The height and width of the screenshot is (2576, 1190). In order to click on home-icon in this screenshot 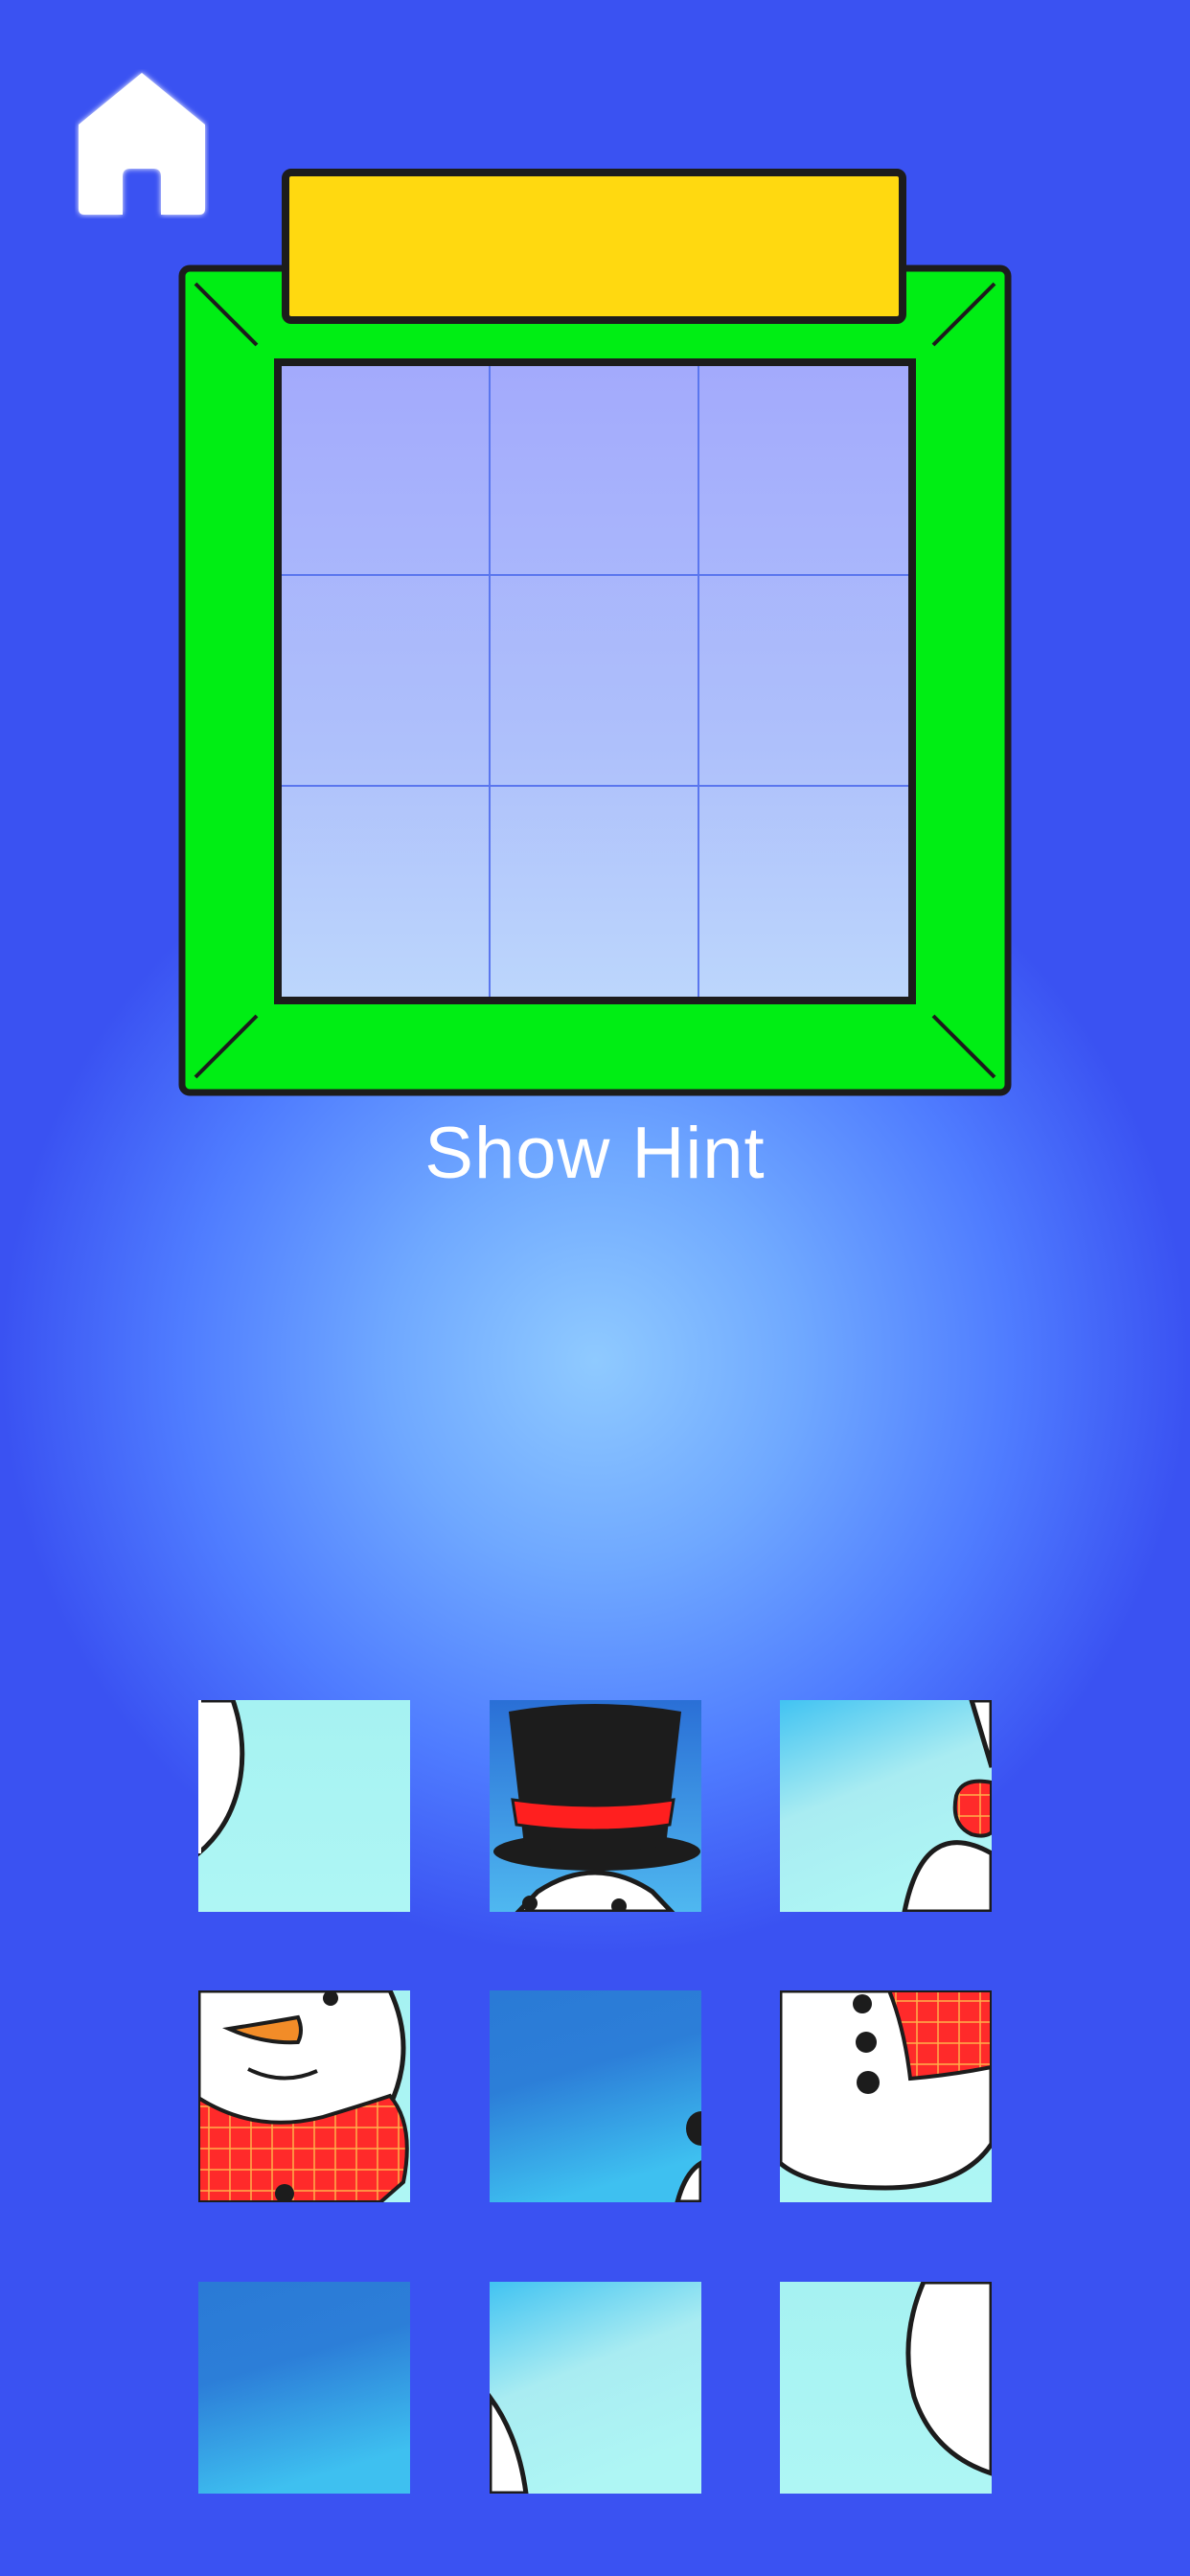, I will do `click(142, 144)`.